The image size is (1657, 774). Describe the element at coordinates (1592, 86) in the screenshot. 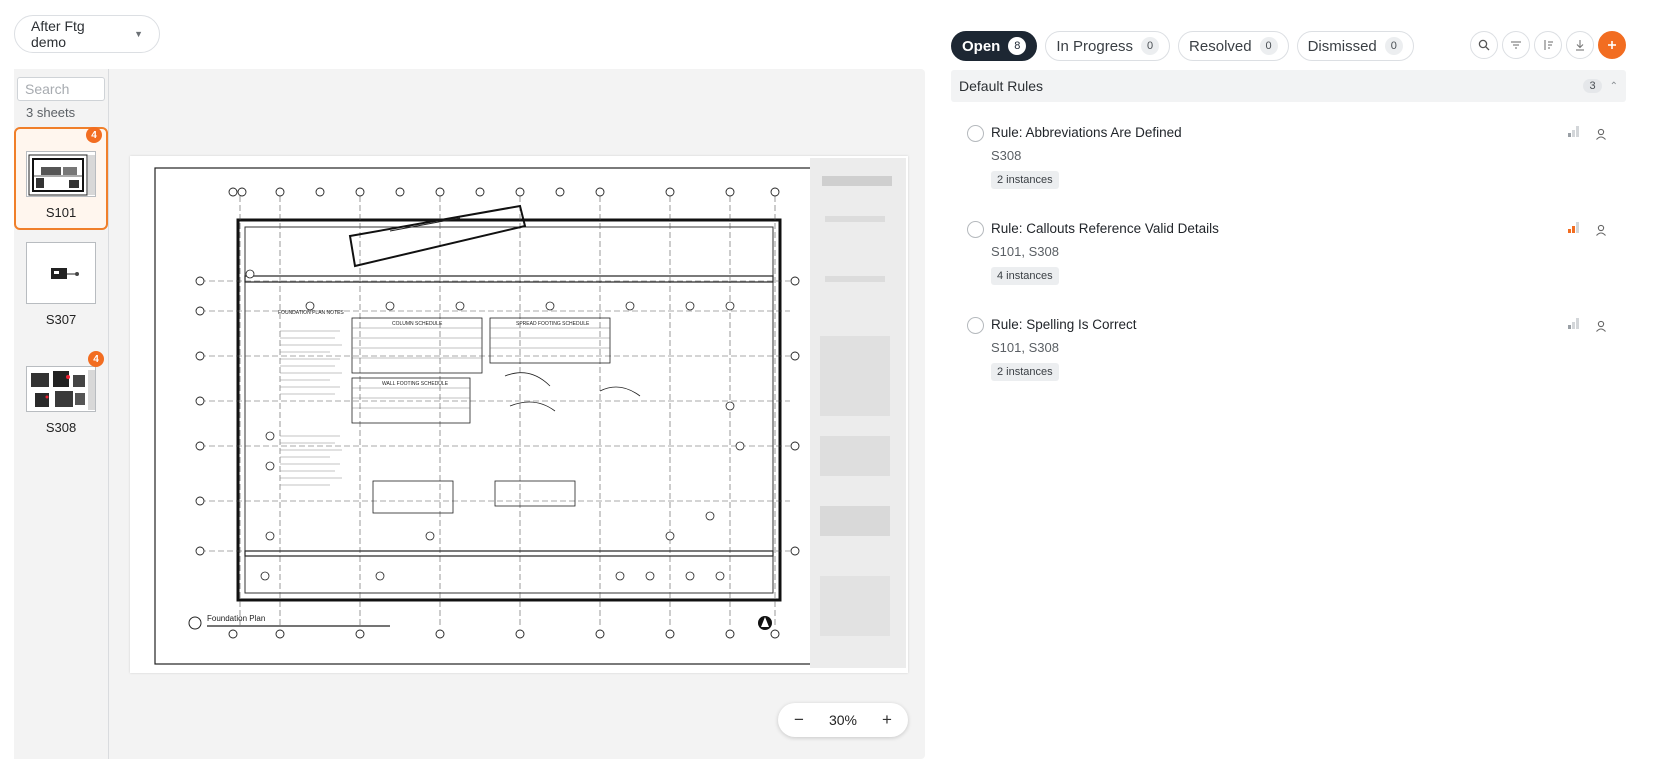

I see `group-count: 3` at that location.